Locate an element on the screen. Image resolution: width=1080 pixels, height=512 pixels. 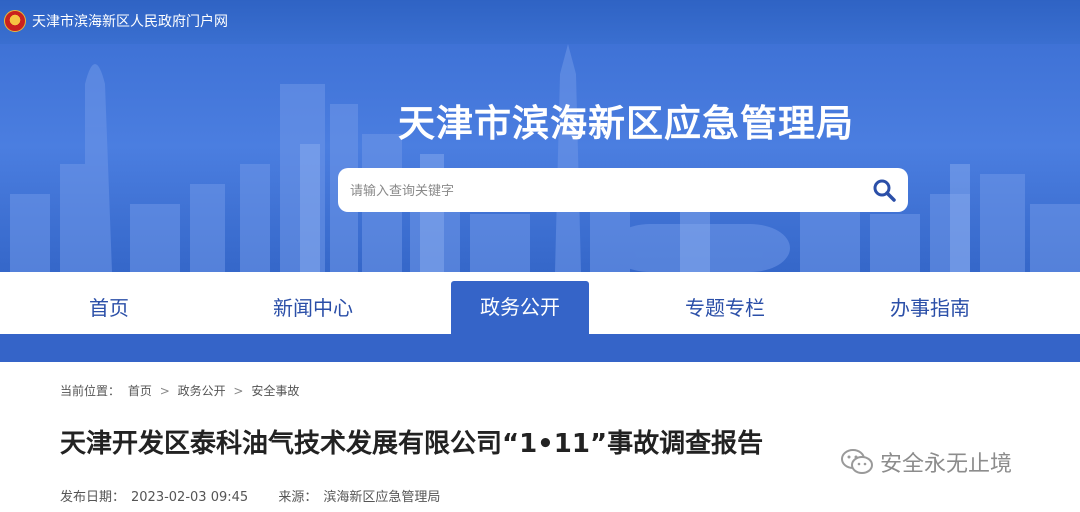
breadcrumb-item-safety-accidents: 安全事故 is located at coordinates (275, 391).